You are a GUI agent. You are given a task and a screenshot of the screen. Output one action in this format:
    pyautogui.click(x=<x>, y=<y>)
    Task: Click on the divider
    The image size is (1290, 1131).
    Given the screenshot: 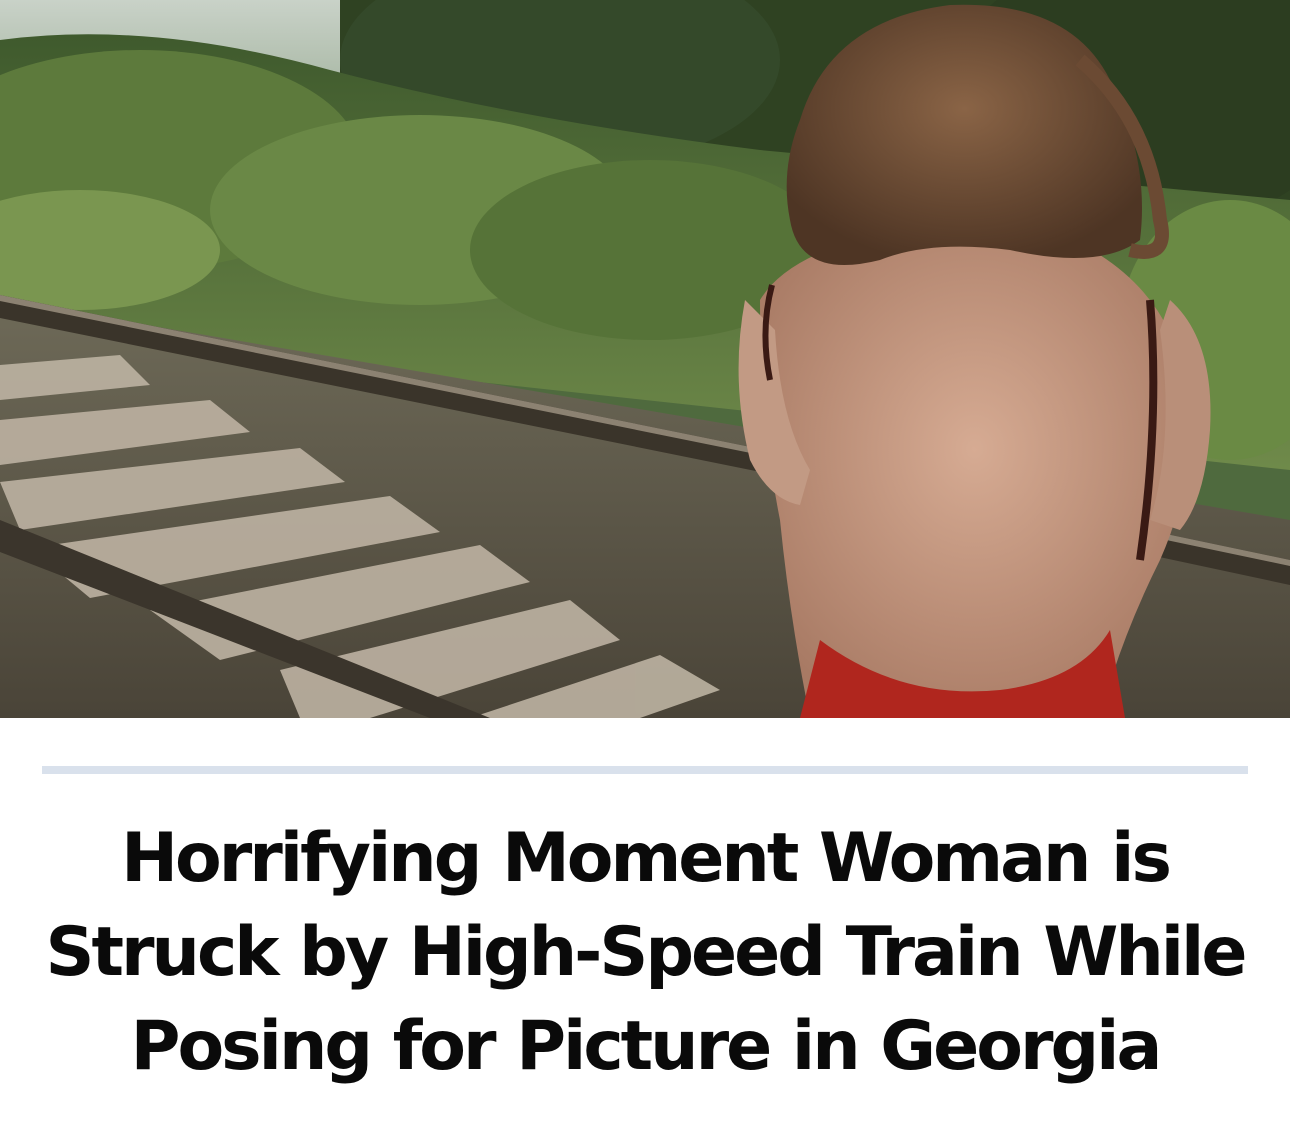 What is the action you would take?
    pyautogui.click(x=645, y=770)
    